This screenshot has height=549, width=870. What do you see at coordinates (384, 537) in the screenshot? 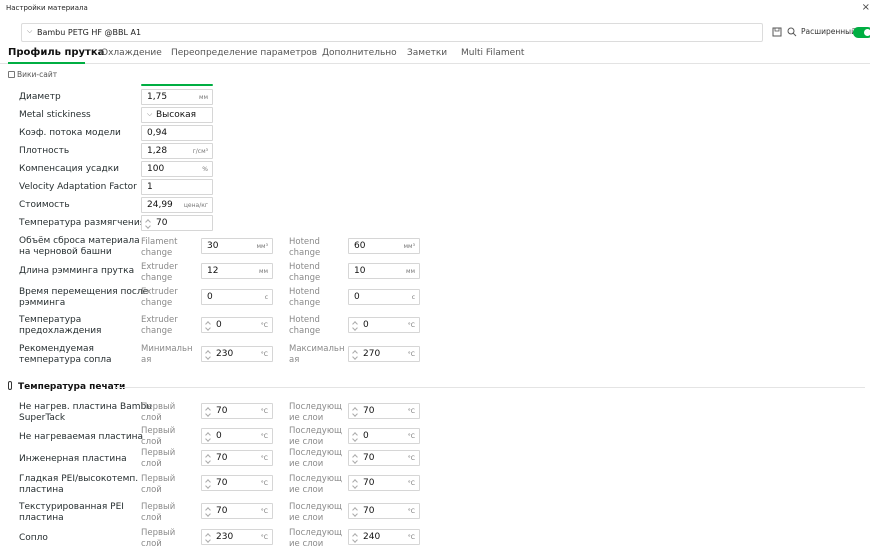
I see `next-layers-temp-input: 240 °C` at bounding box center [384, 537].